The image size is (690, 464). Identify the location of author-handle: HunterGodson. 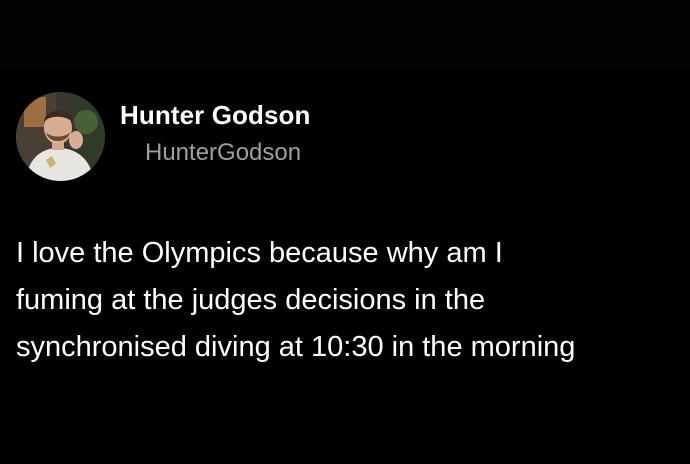
(223, 153).